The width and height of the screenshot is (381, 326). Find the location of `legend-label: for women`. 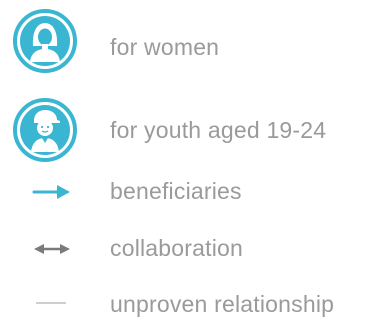

legend-label: for women is located at coordinates (165, 47).